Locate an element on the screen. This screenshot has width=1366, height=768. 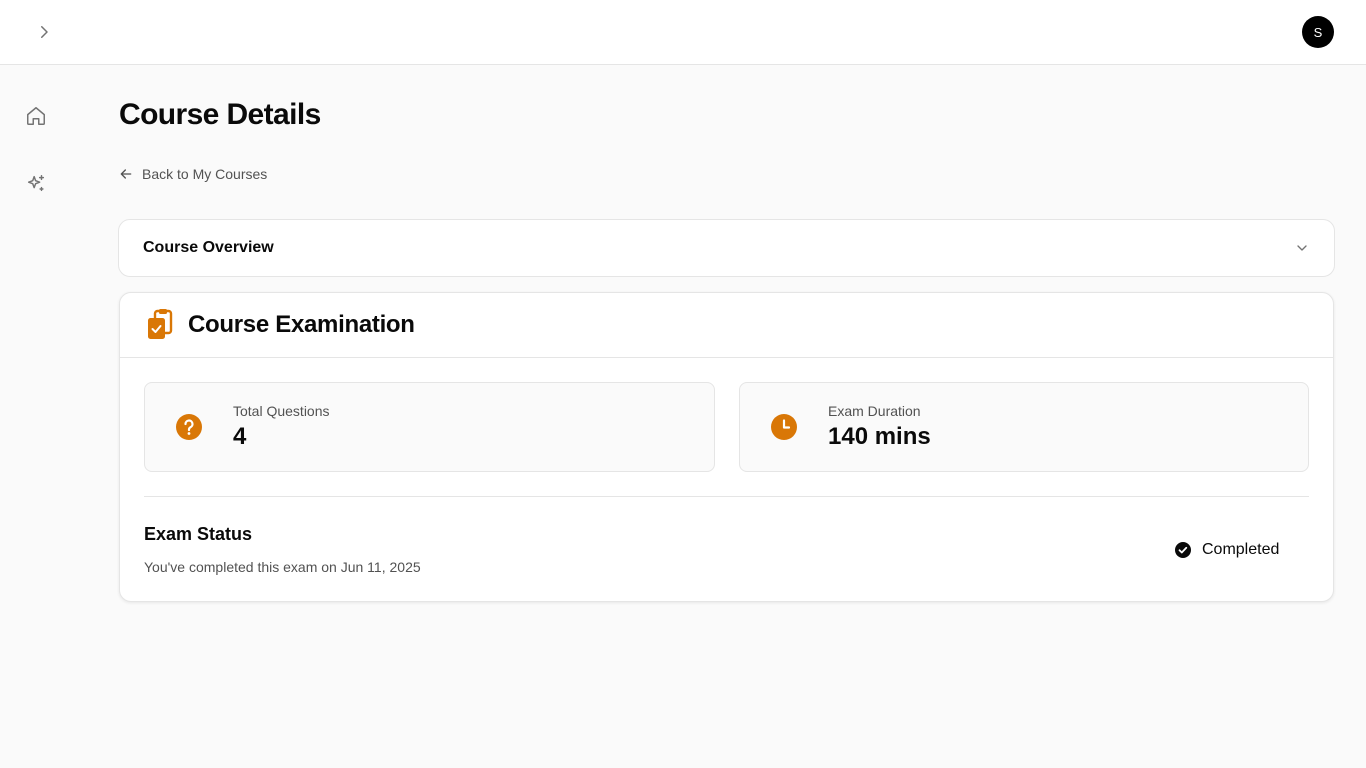
home-icon is located at coordinates (36, 116).